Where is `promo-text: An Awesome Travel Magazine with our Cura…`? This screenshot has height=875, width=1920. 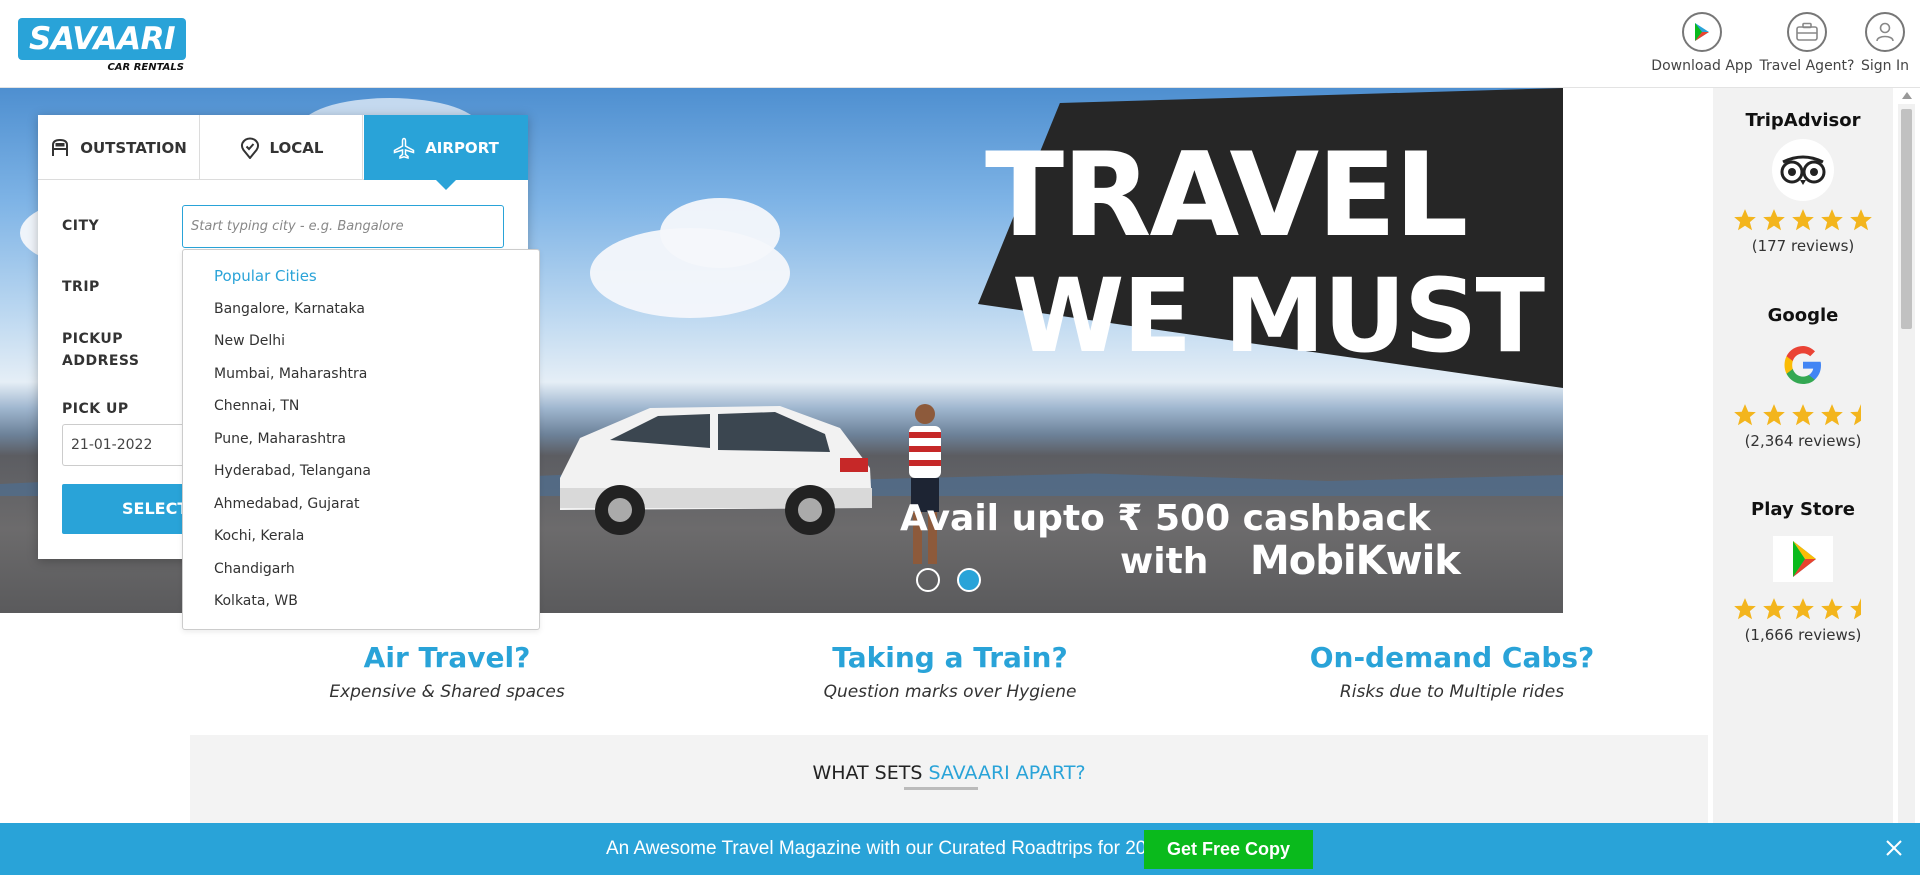
promo-text: An Awesome Travel Magazine with our Cura… is located at coordinates (887, 848).